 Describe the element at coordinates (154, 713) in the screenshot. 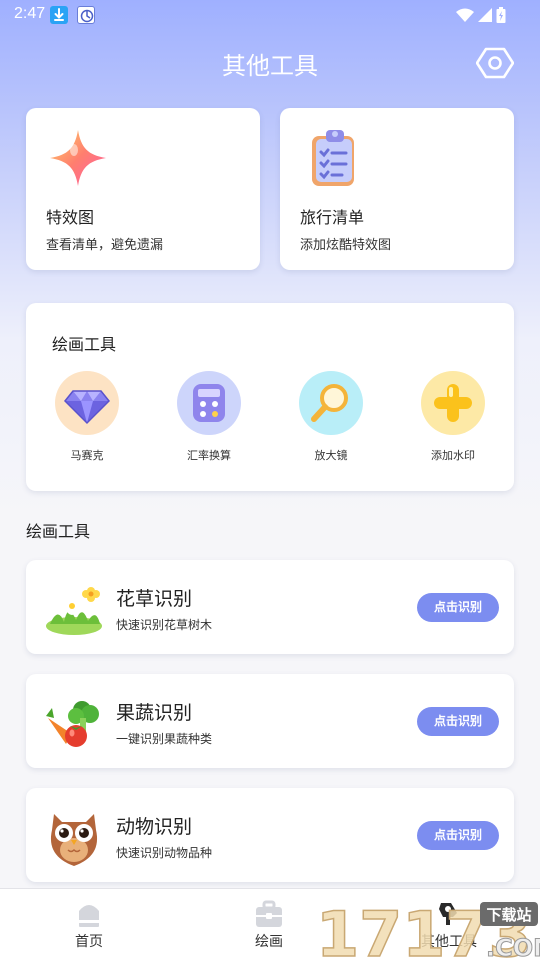

I see `recognition-title: 果蔬识别` at that location.